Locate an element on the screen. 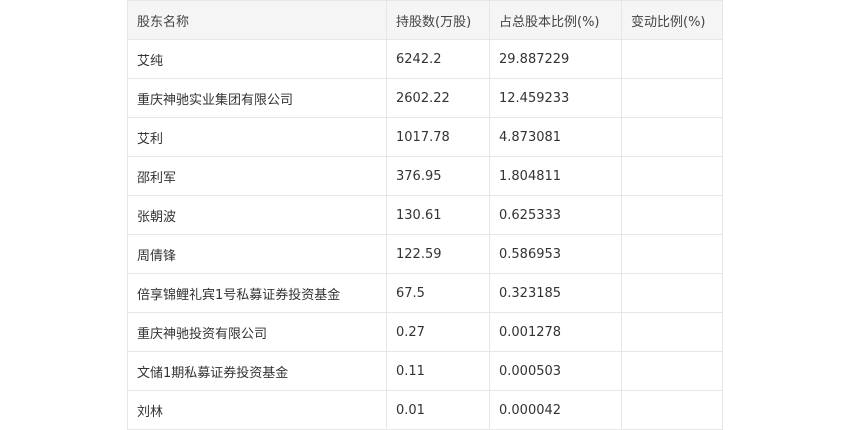 This screenshot has width=850, height=430. table-row: 刘林 0.01 0.000042 is located at coordinates (425, 410).